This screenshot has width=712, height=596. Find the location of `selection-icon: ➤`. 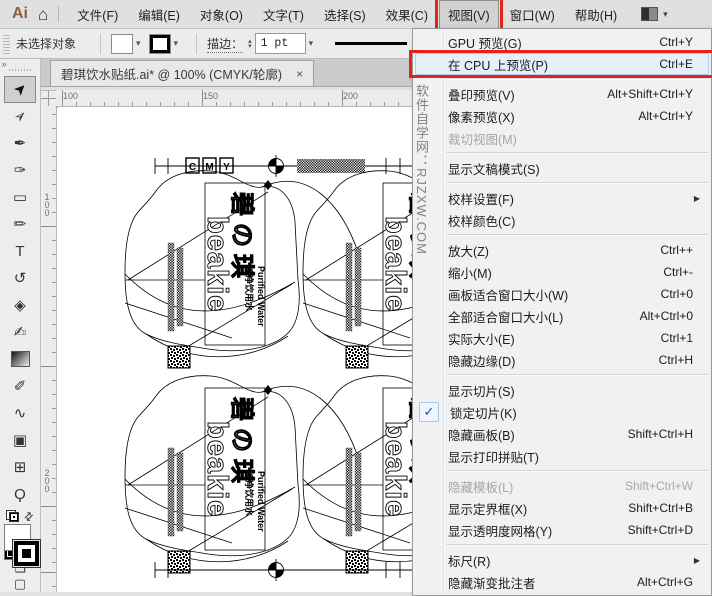

selection-icon: ➤ is located at coordinates (20, 90).